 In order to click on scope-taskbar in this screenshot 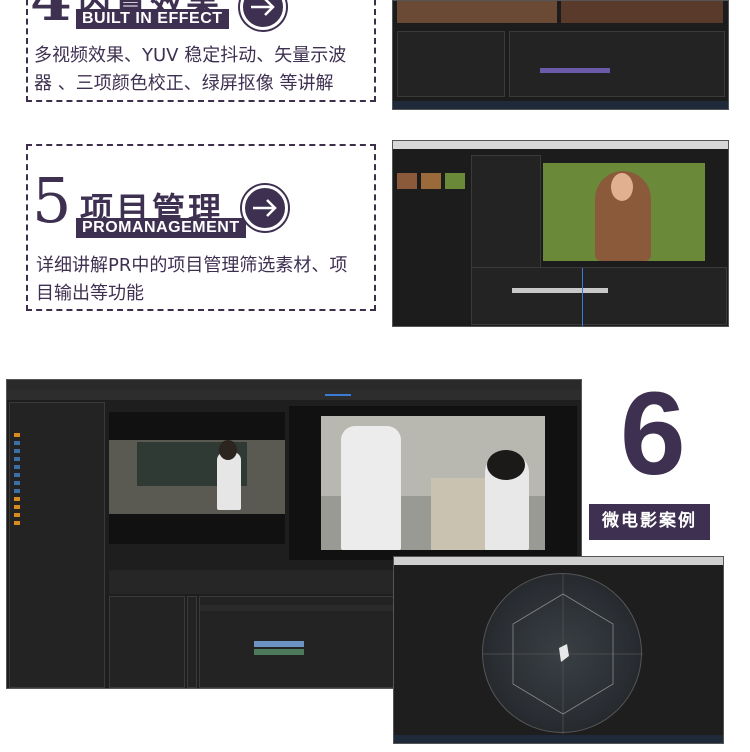, I will do `click(558, 739)`.